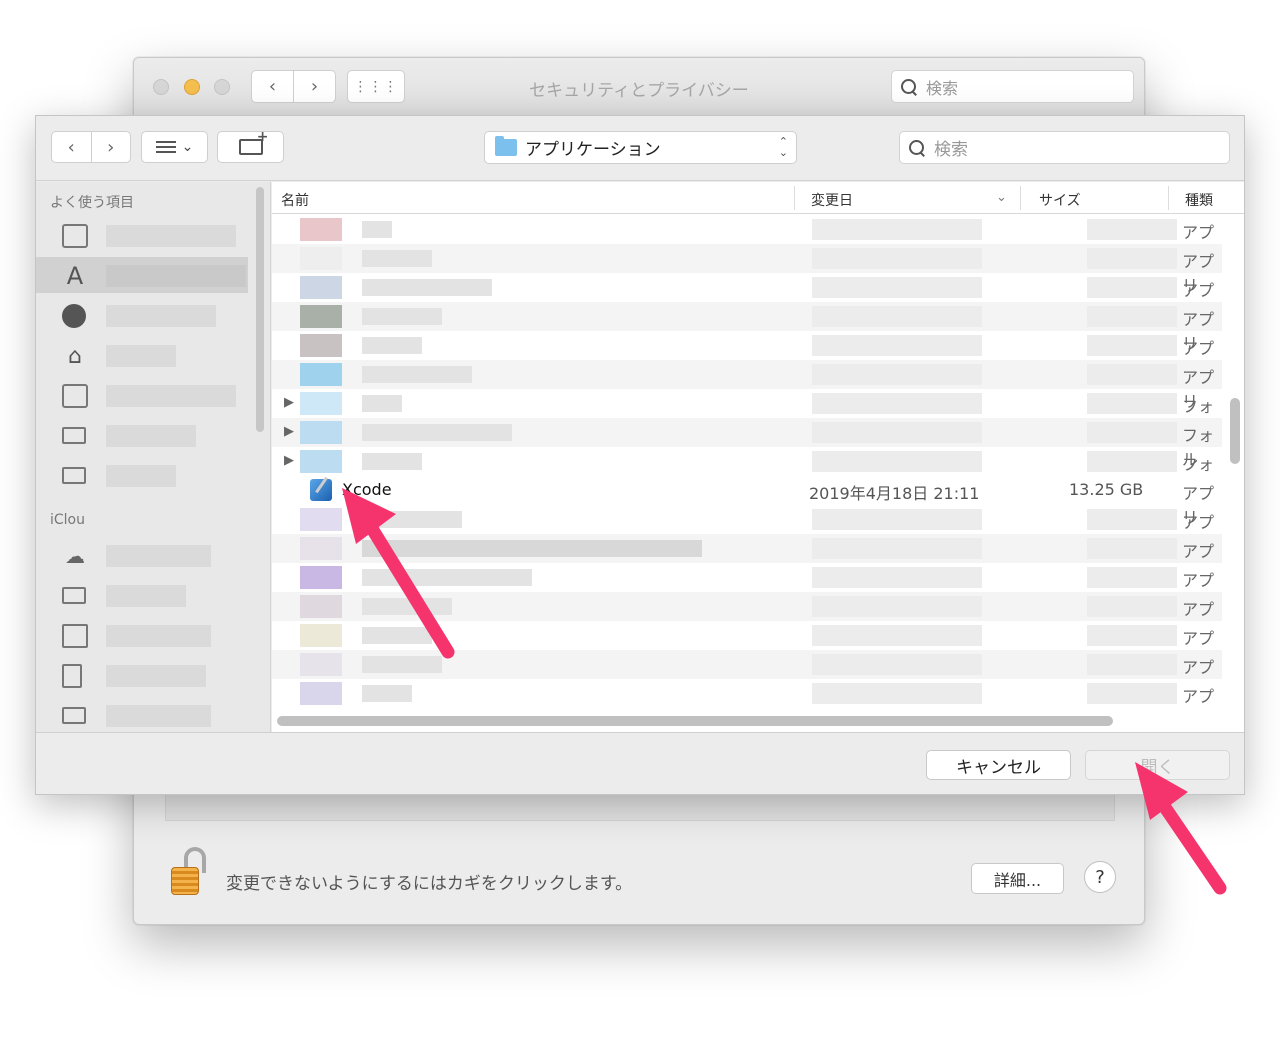 This screenshot has height=1038, width=1280. Describe the element at coordinates (1012, 86) in the screenshot. I see `prefs-search-field: 検索` at that location.